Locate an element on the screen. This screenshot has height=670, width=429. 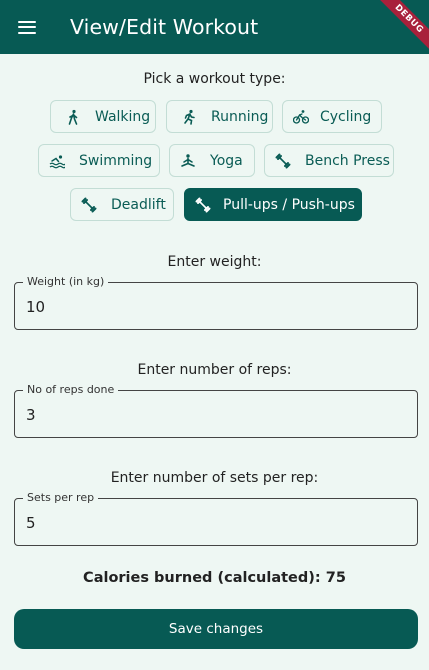
chip-label: Yoga is located at coordinates (226, 160).